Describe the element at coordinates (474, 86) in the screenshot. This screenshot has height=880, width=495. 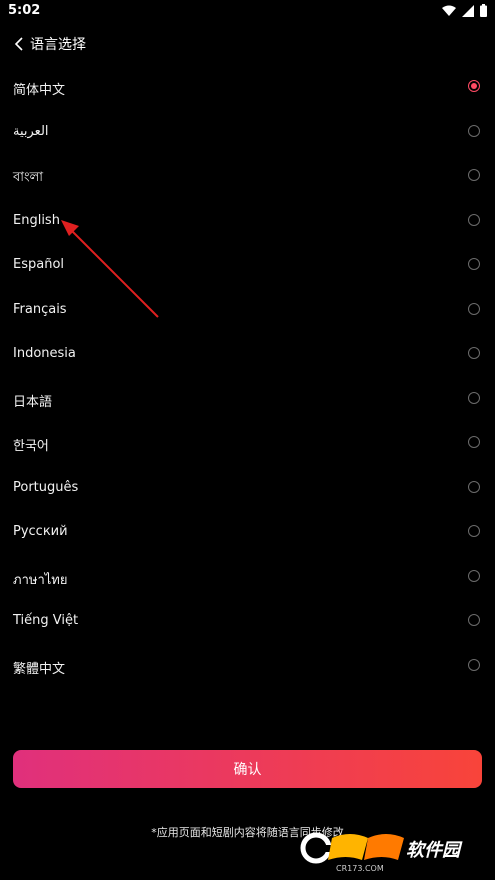
I see `radio-checked-icon` at that location.